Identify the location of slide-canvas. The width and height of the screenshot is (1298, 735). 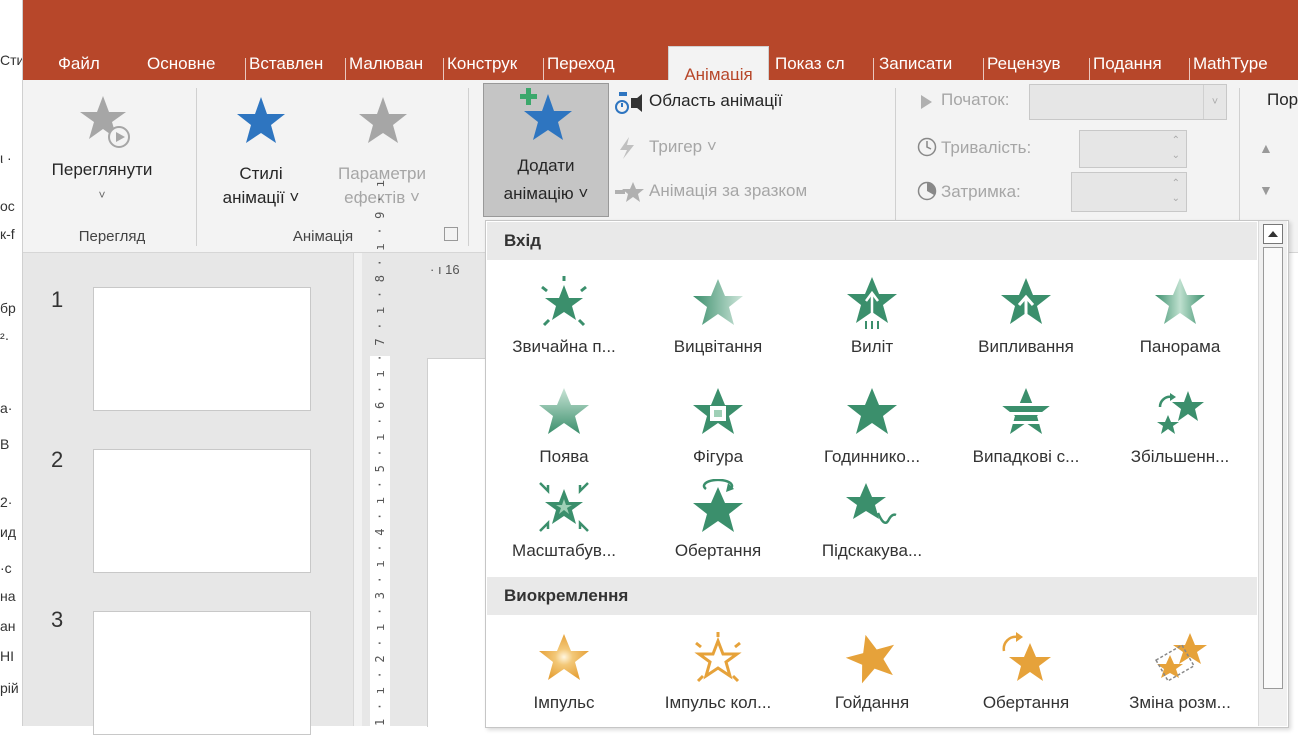
(456, 542).